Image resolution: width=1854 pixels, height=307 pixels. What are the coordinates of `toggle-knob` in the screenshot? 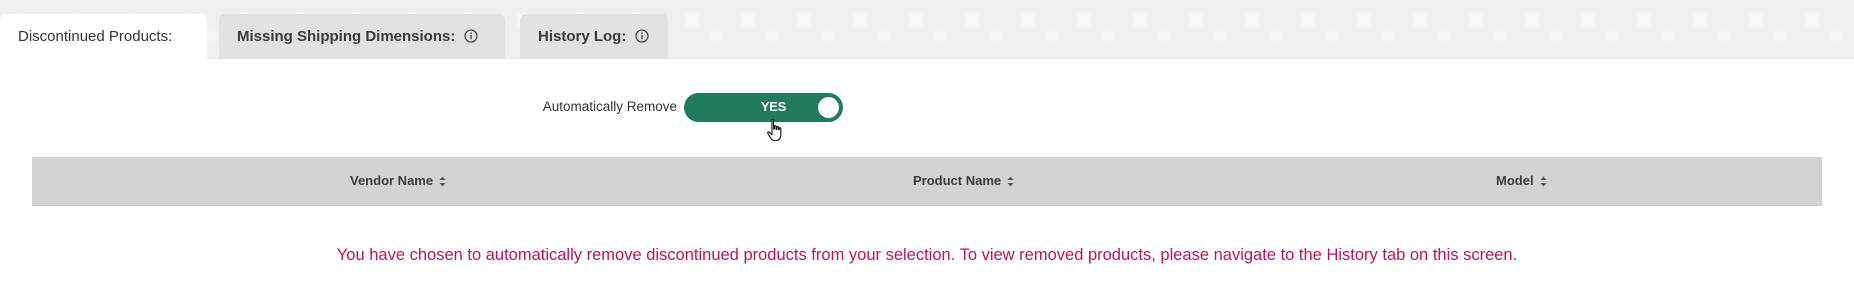 It's located at (828, 107).